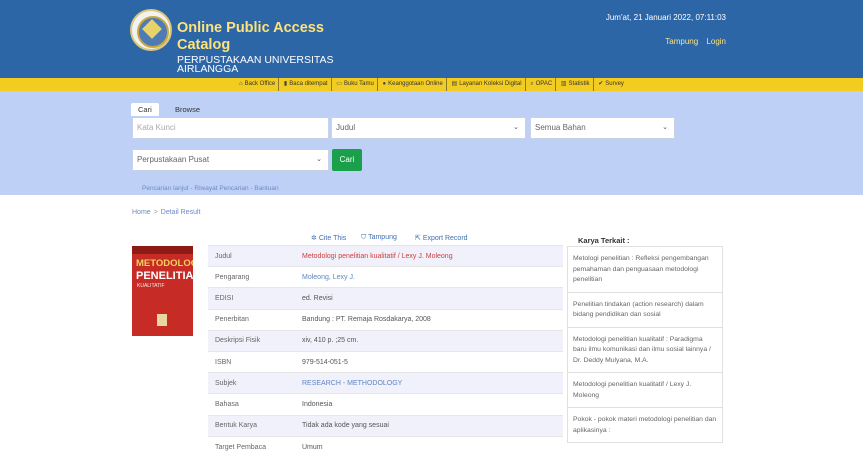 The image size is (863, 470). What do you see at coordinates (254, 298) in the screenshot?
I see `row-label: EDISI` at bounding box center [254, 298].